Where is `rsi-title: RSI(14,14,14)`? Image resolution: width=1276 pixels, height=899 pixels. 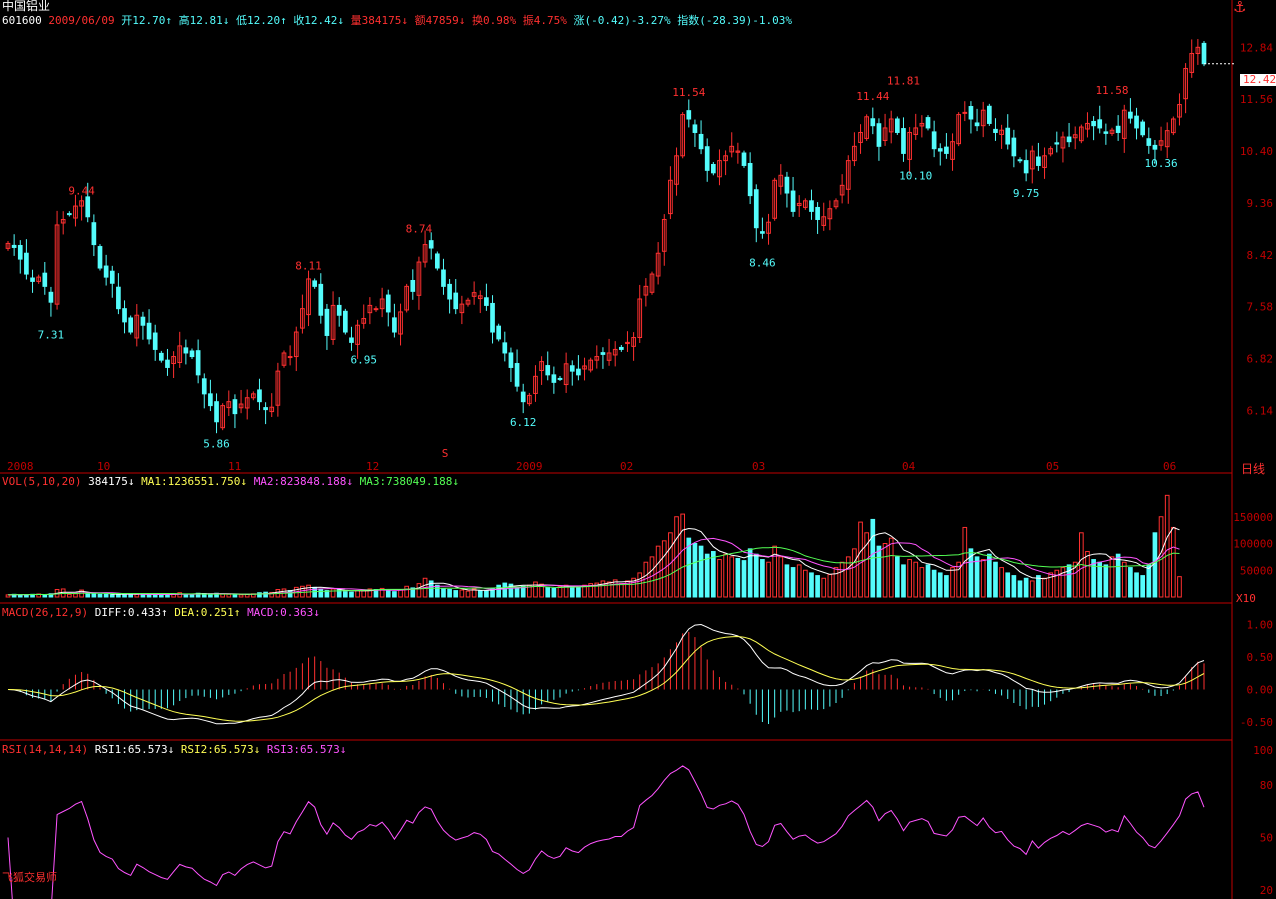
rsi-title: RSI(14,14,14) is located at coordinates (45, 749).